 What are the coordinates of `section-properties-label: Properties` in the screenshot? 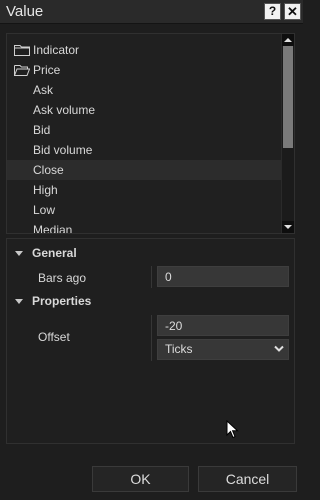 It's located at (62, 301).